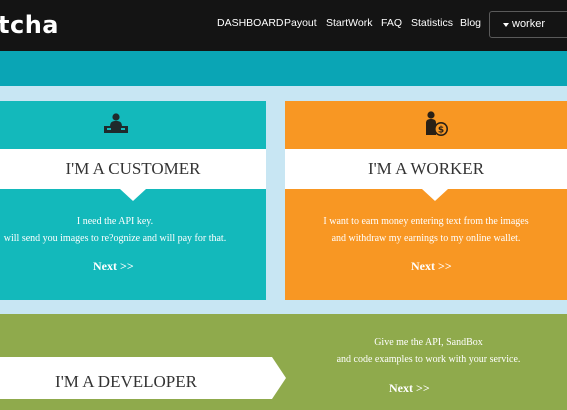 The image size is (567, 410). Describe the element at coordinates (115, 221) in the screenshot. I see `customer-desc-line-1: I need the API key.` at that location.